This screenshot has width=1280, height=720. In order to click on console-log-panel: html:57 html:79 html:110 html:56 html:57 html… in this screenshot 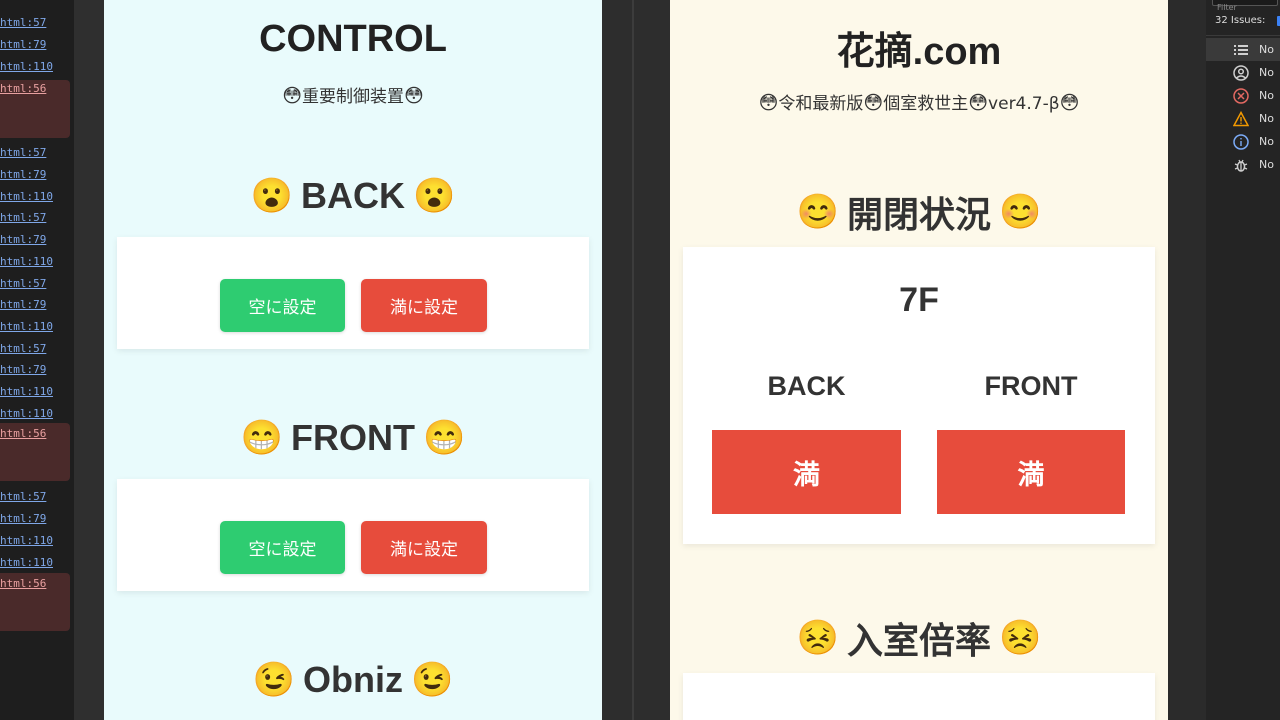, I will do `click(37, 360)`.